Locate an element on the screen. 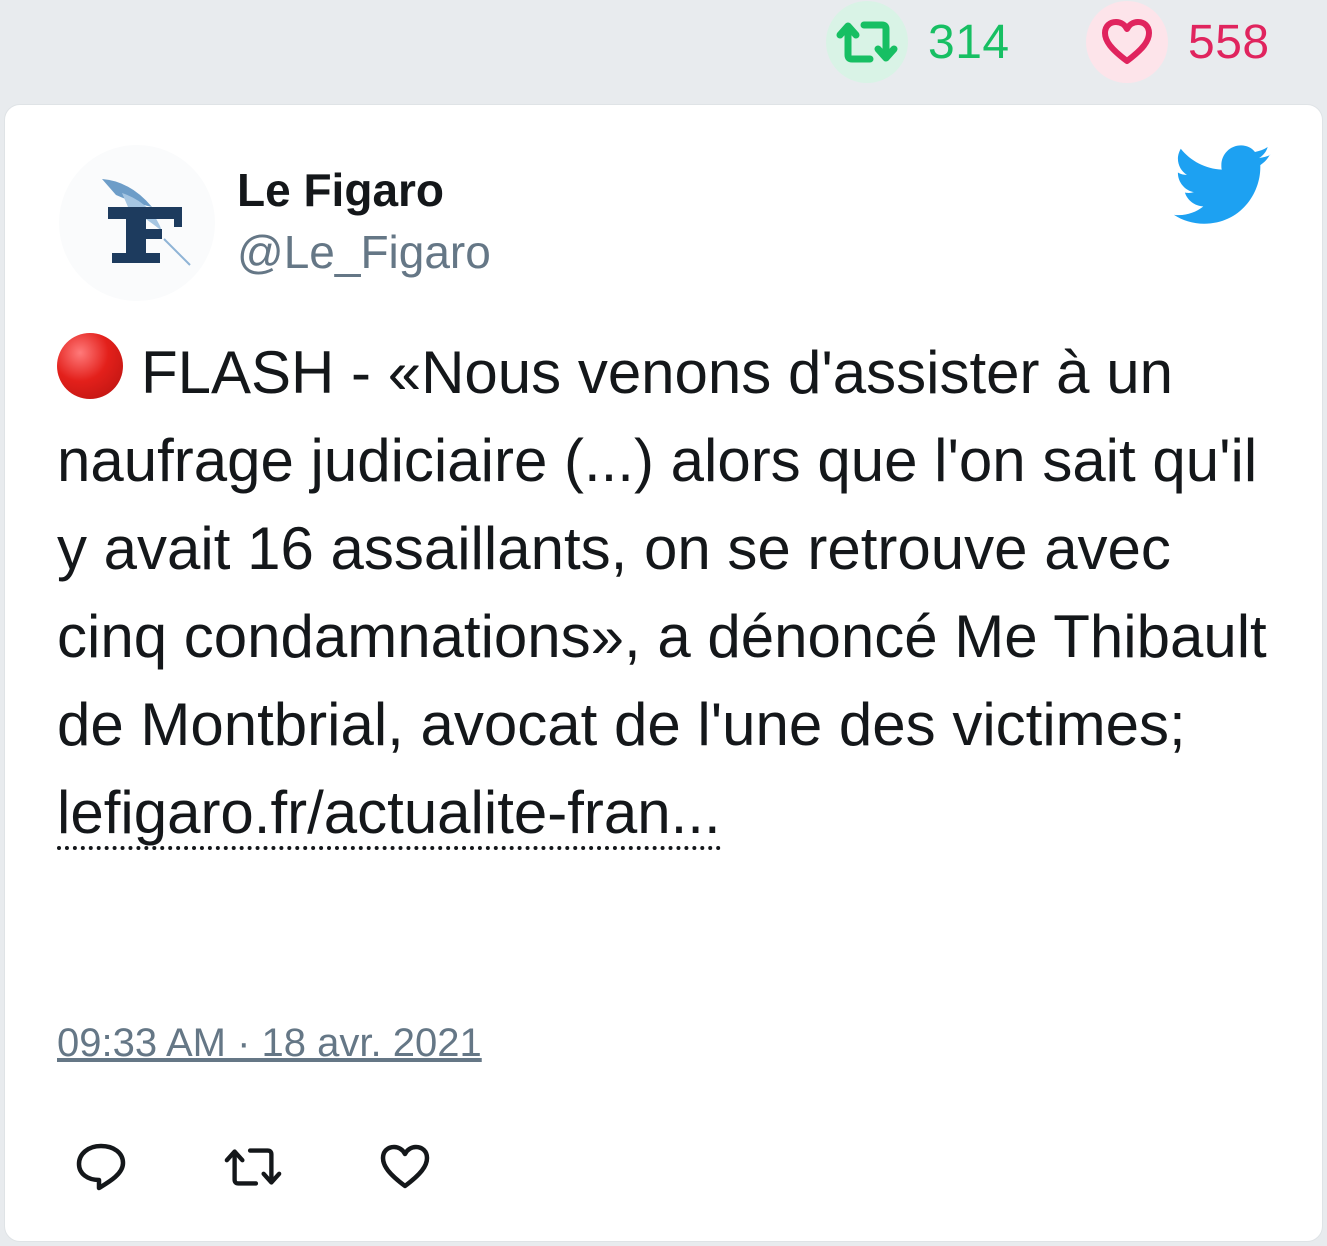 The image size is (1327, 1246). red-circle-icon is located at coordinates (90, 366).